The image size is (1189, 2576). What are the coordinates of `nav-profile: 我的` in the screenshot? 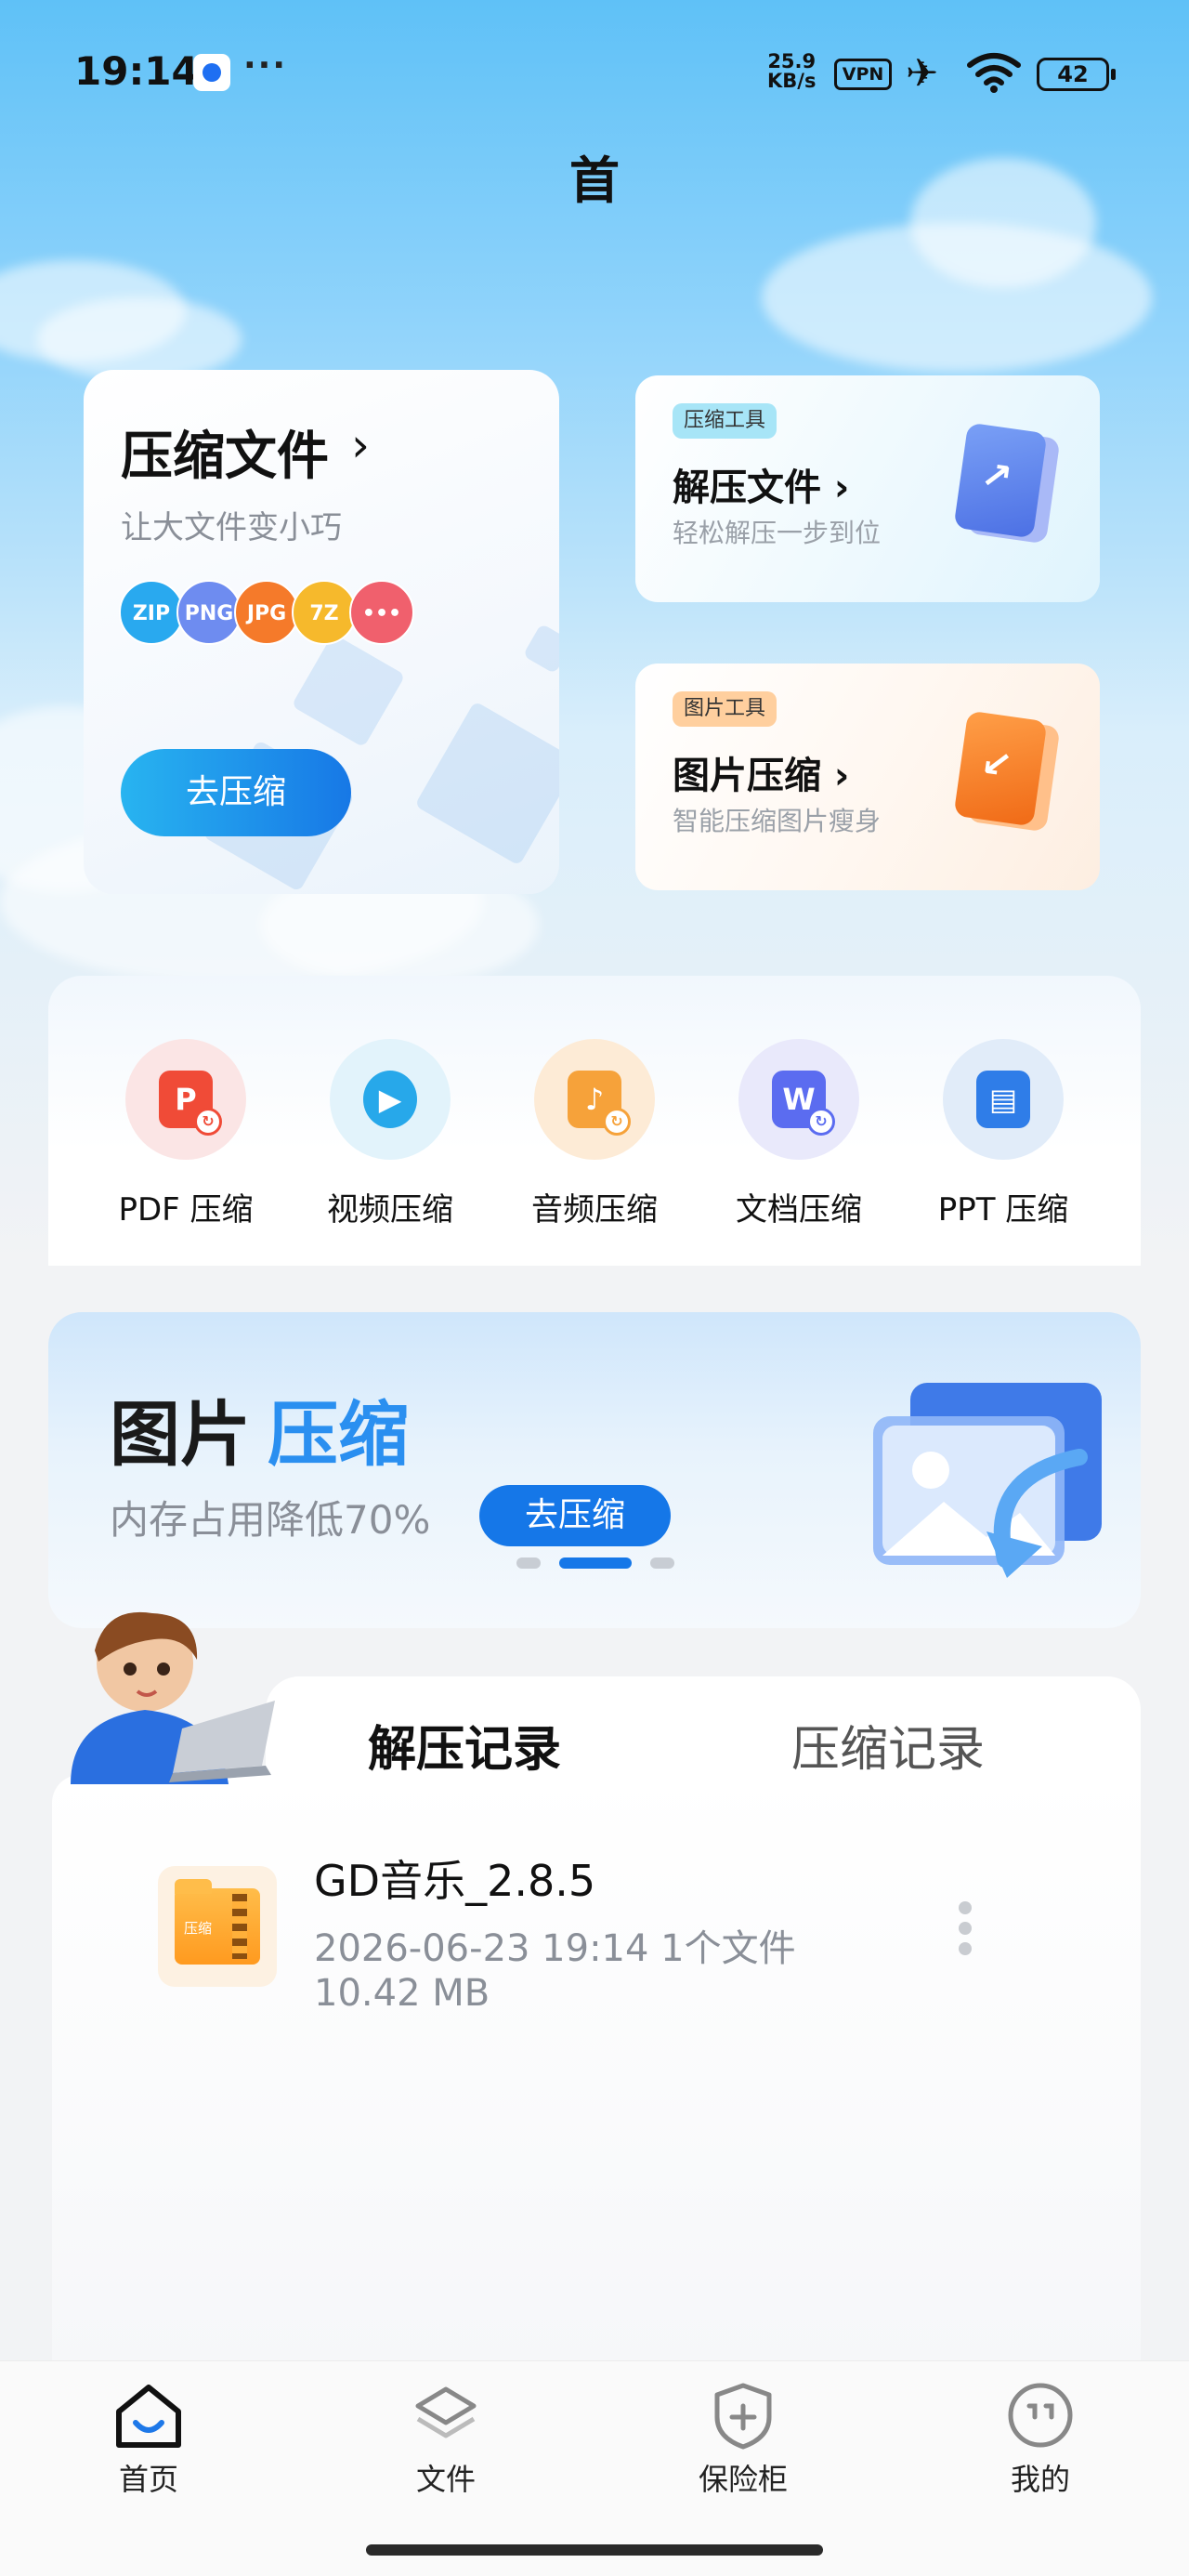 It's located at (1040, 2439).